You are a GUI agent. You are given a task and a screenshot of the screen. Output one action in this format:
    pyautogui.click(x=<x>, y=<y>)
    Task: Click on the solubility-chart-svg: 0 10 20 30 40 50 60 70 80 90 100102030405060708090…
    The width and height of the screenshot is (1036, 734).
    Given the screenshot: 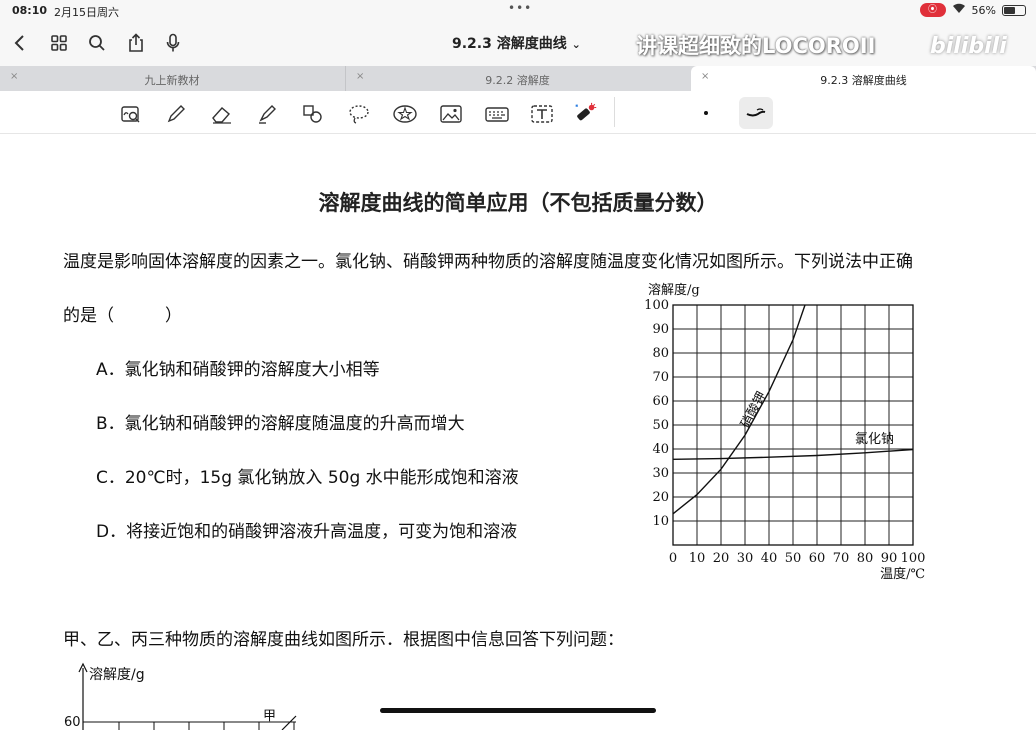 What is the action you would take?
    pyautogui.click(x=785, y=432)
    